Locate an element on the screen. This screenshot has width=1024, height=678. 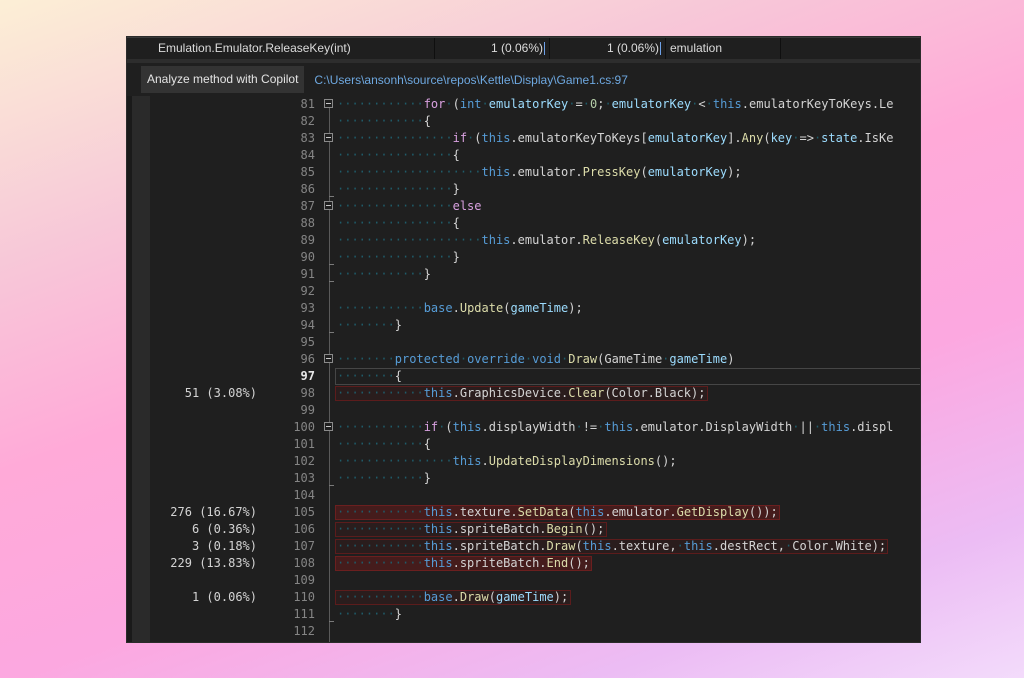
code-line: 99 is located at coordinates (523, 410).